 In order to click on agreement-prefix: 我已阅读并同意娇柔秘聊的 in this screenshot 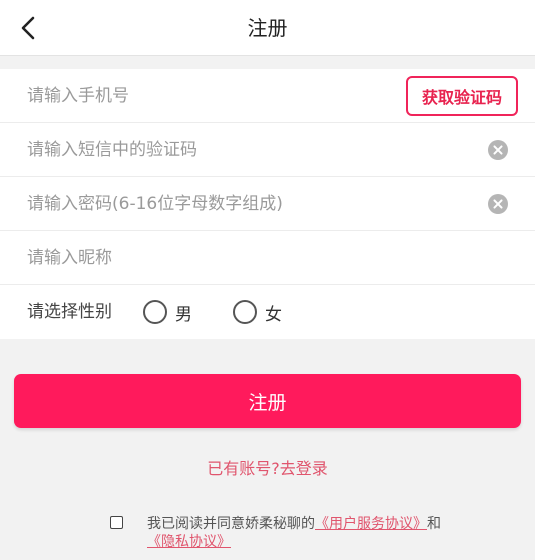, I will do `click(231, 524)`.